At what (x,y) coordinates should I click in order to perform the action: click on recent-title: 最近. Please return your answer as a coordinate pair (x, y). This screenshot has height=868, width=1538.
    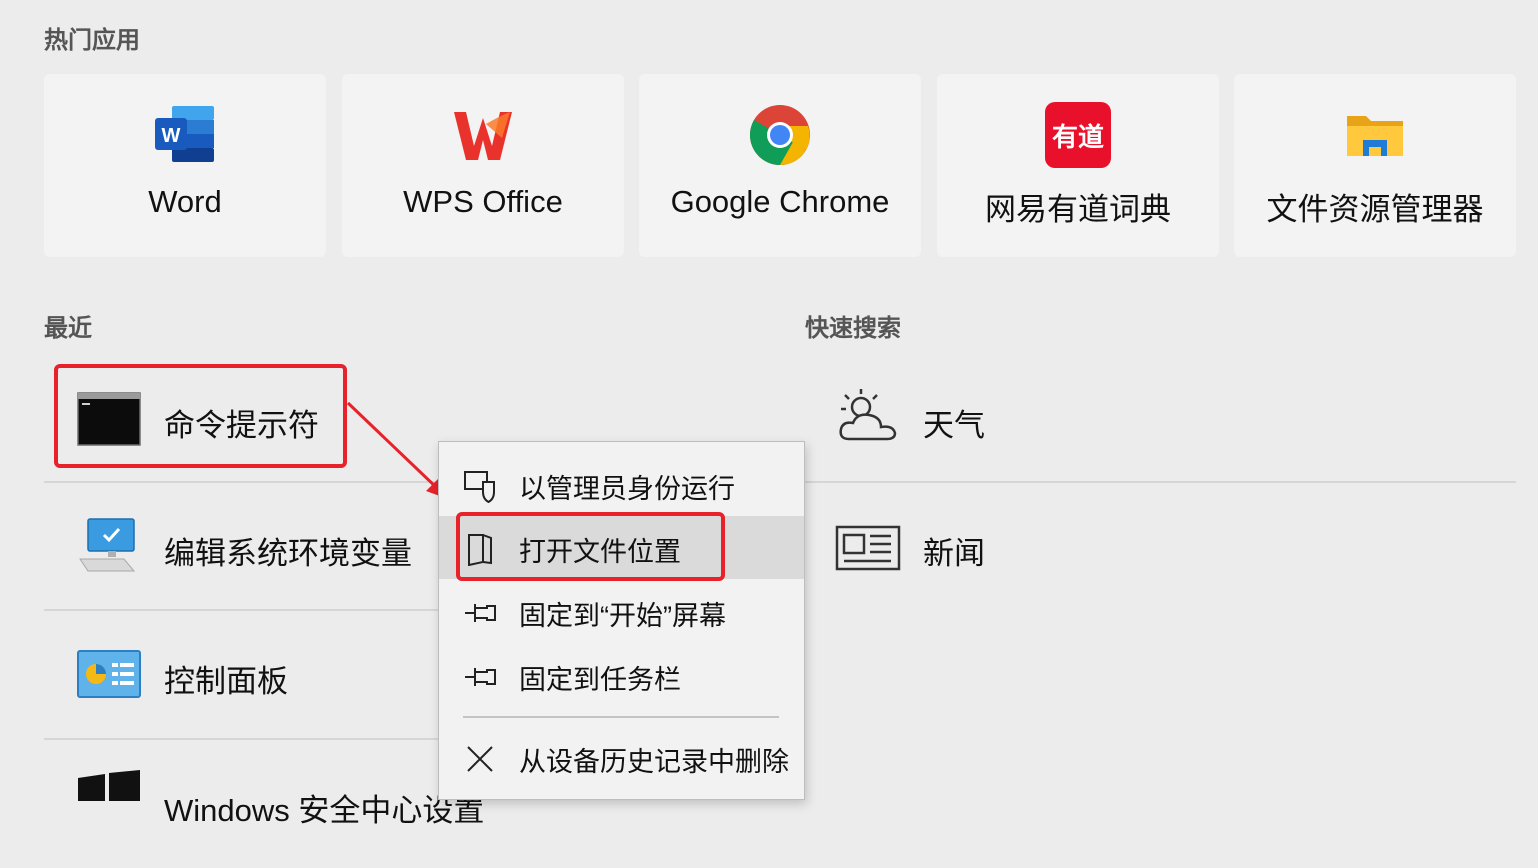
    Looking at the image, I should click on (68, 328).